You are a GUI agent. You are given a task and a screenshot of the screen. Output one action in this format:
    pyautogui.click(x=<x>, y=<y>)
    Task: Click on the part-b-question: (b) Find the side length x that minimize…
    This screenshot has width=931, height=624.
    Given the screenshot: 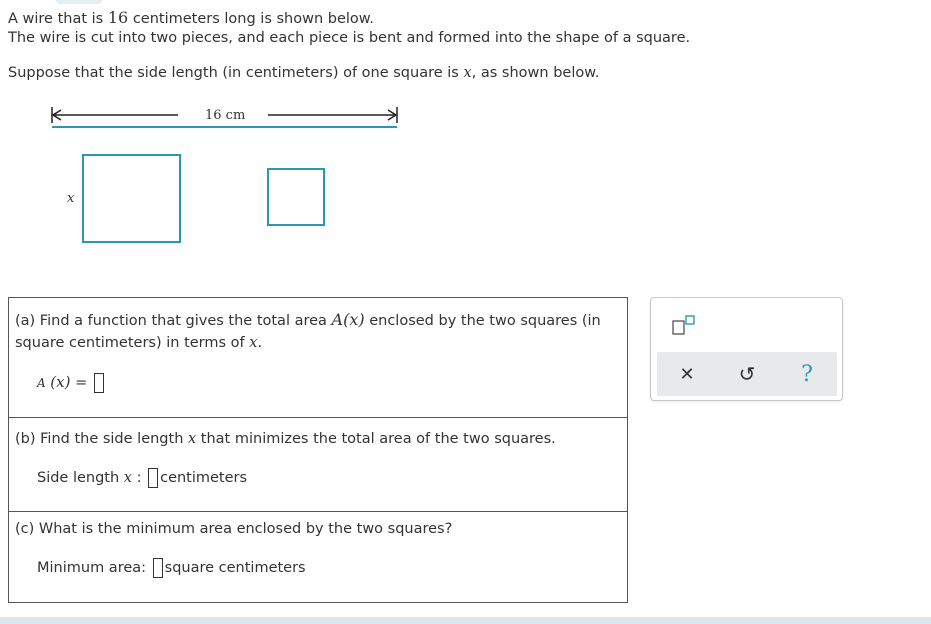 What is the action you would take?
    pyautogui.click(x=285, y=439)
    